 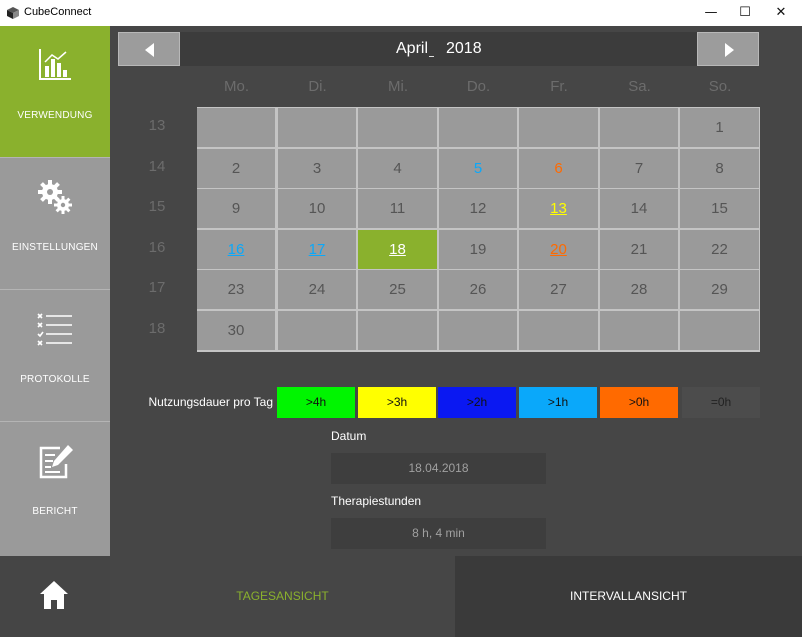 I want to click on day-cell-19: 19, so click(x=478, y=249).